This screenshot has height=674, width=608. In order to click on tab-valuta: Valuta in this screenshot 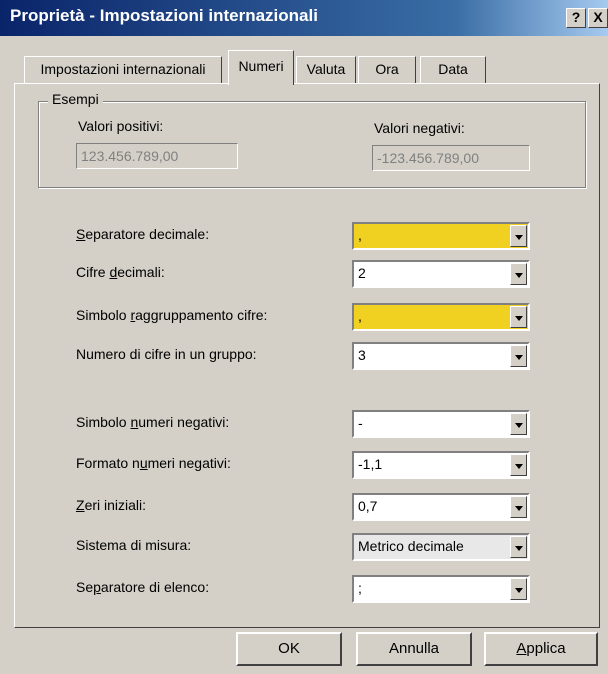, I will do `click(326, 69)`.